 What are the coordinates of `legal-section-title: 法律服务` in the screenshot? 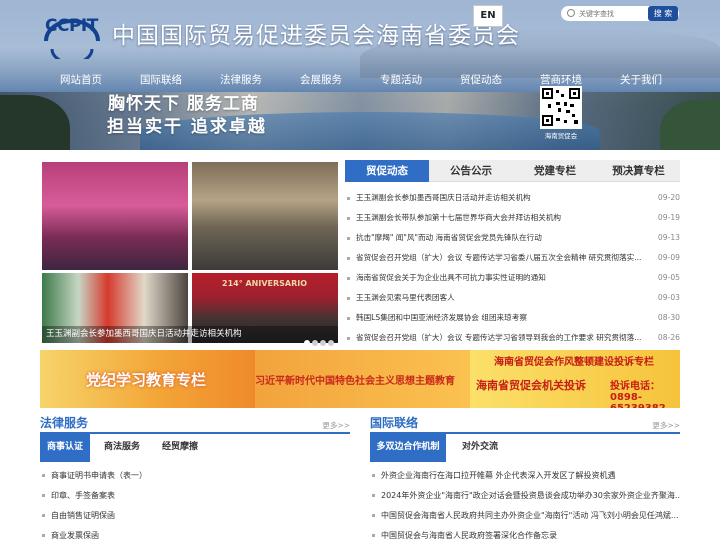 It's located at (64, 423).